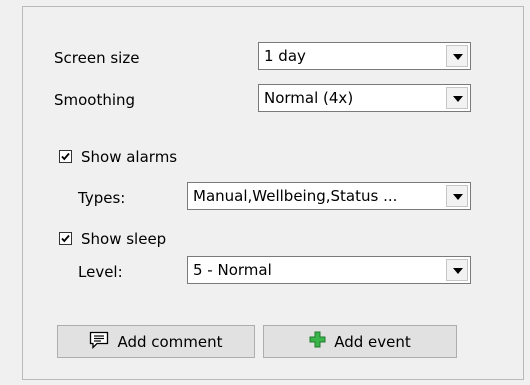  What do you see at coordinates (129, 157) in the screenshot?
I see `show-alarms-label: Show alarms` at bounding box center [129, 157].